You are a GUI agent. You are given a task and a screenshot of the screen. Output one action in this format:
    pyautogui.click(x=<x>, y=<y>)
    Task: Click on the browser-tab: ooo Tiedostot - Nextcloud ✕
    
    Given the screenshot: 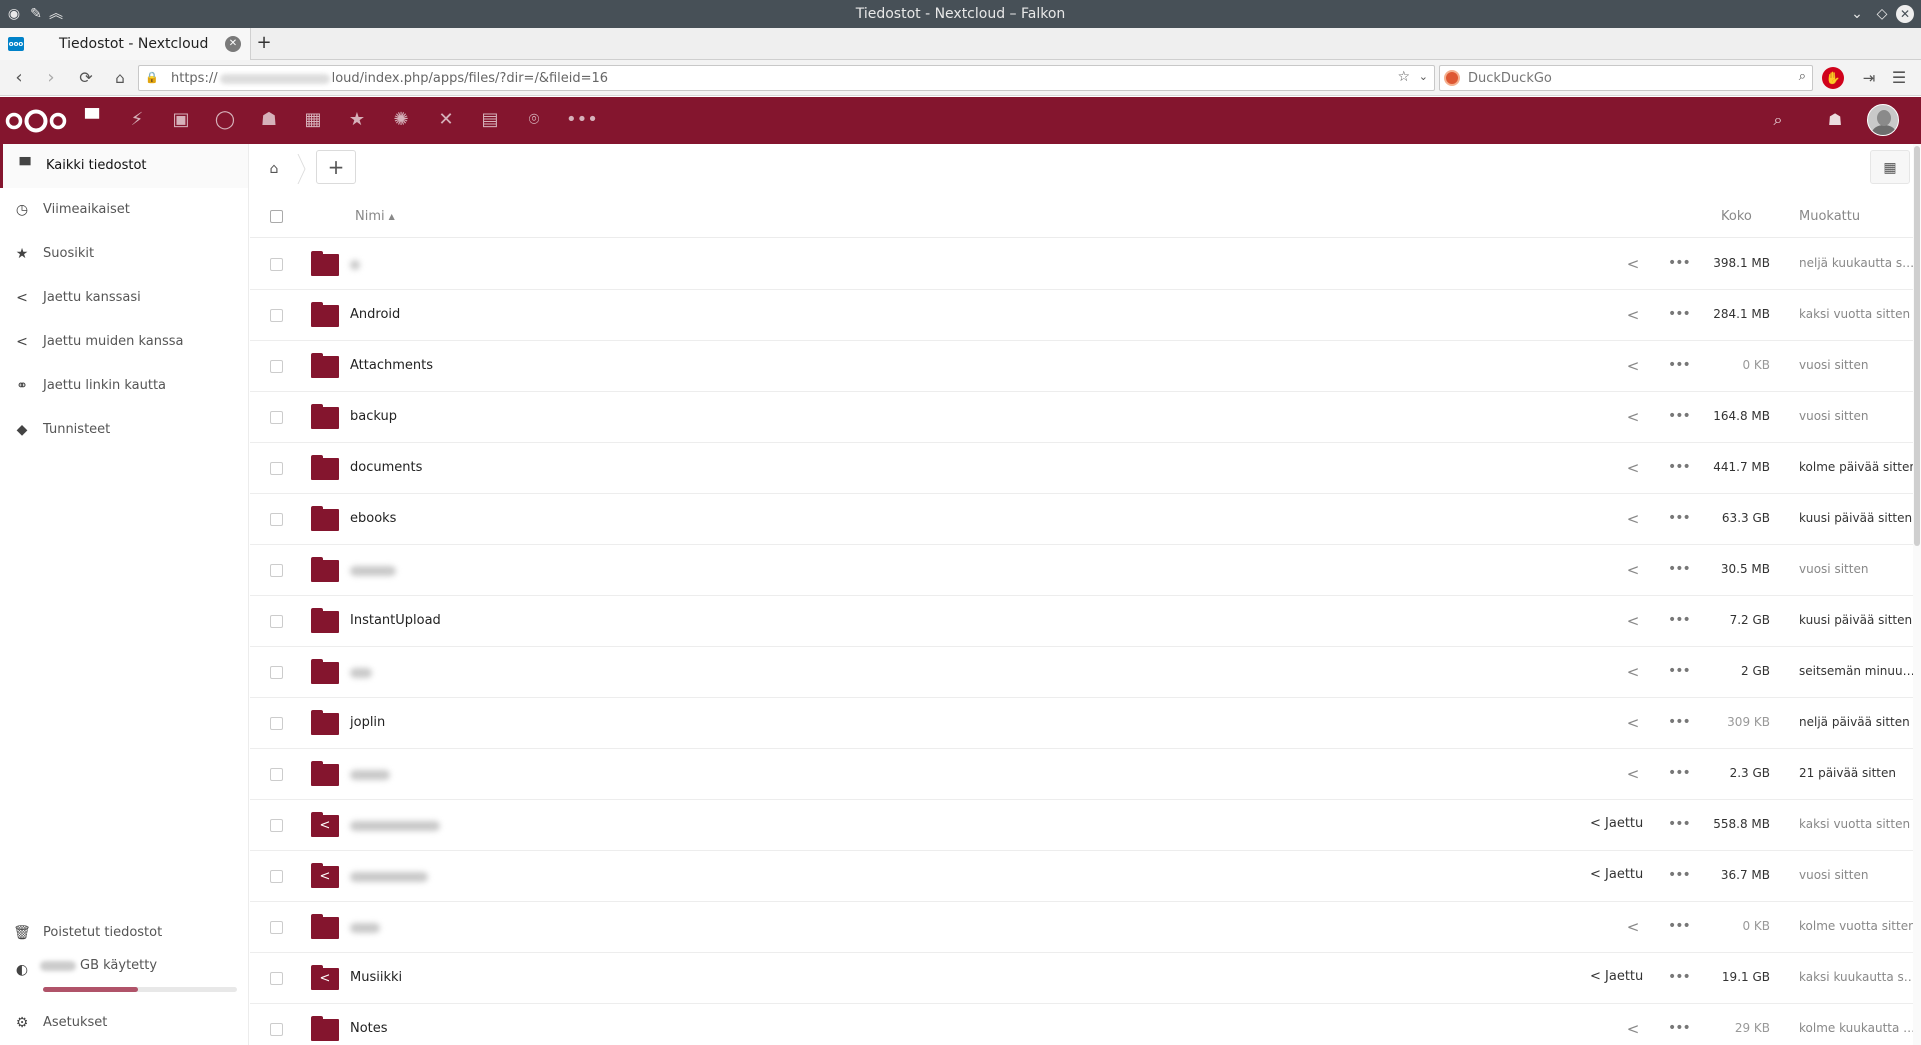 What is the action you would take?
    pyautogui.click(x=125, y=44)
    